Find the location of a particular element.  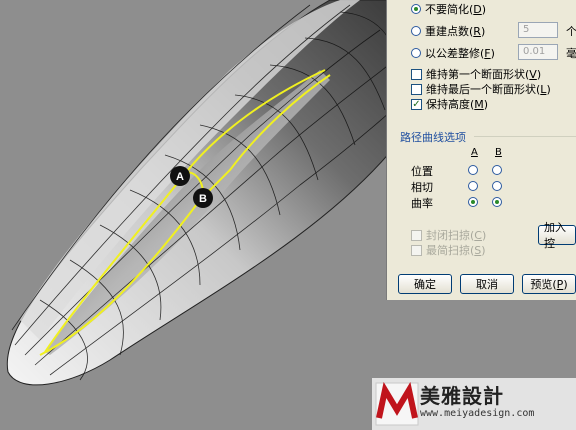

cancel-button: 取消 is located at coordinates (487, 284).